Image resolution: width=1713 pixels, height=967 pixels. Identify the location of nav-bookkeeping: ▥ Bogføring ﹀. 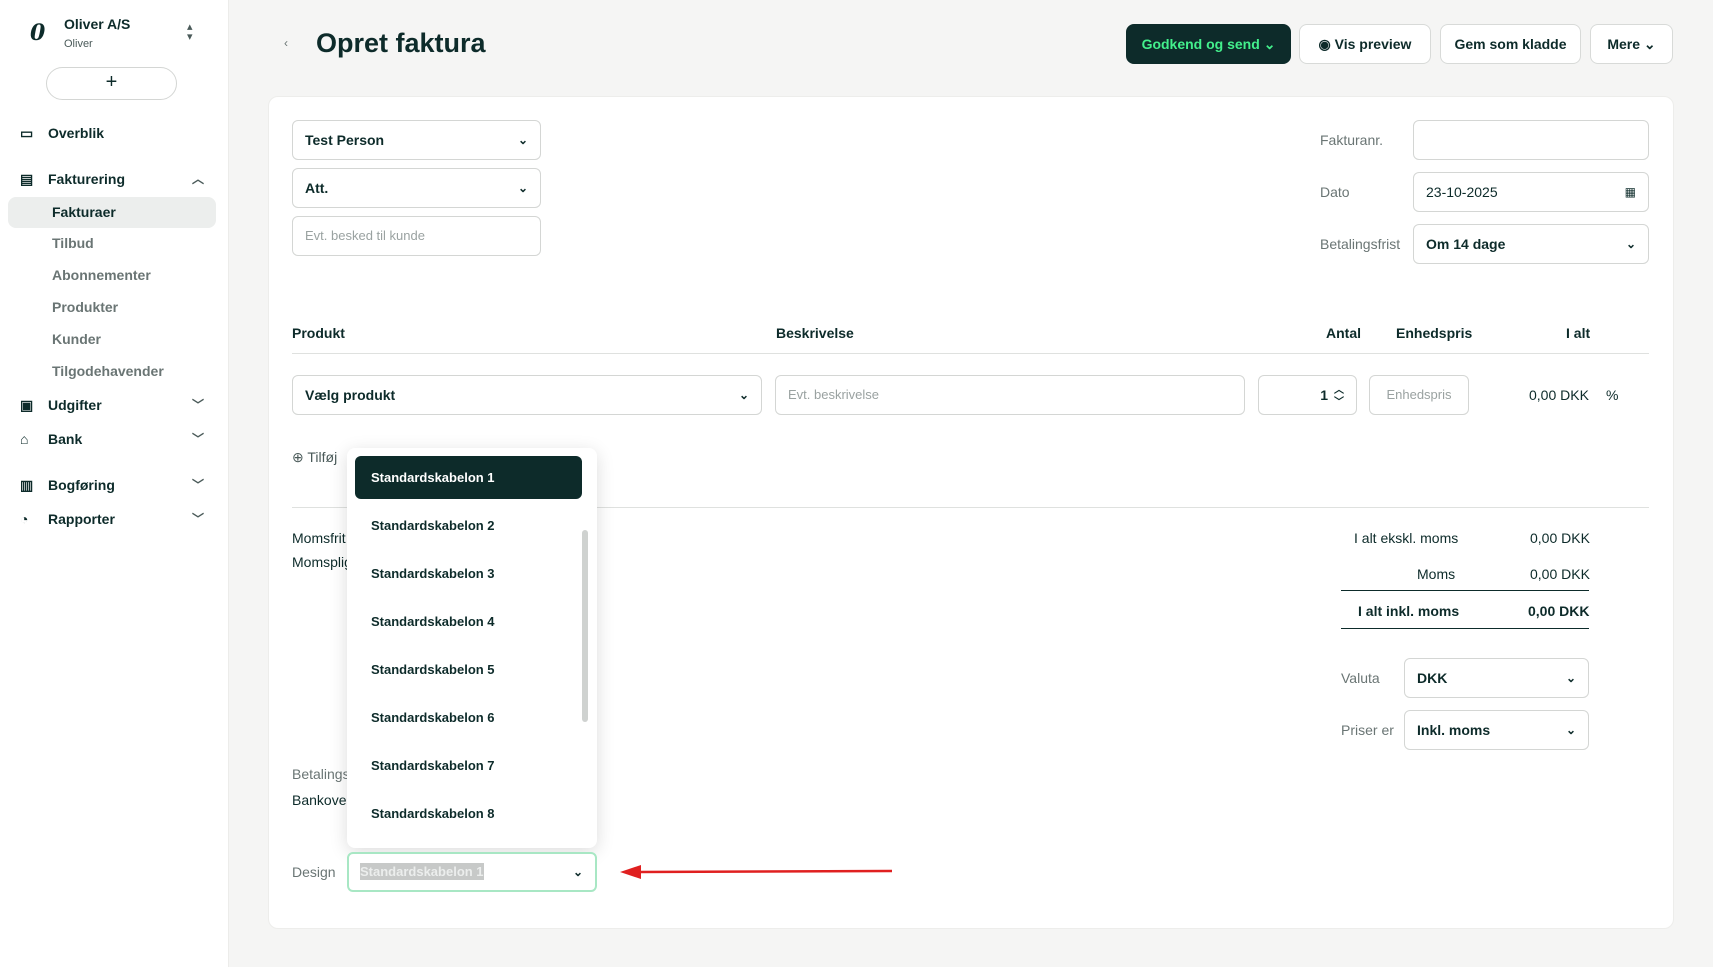
(112, 485).